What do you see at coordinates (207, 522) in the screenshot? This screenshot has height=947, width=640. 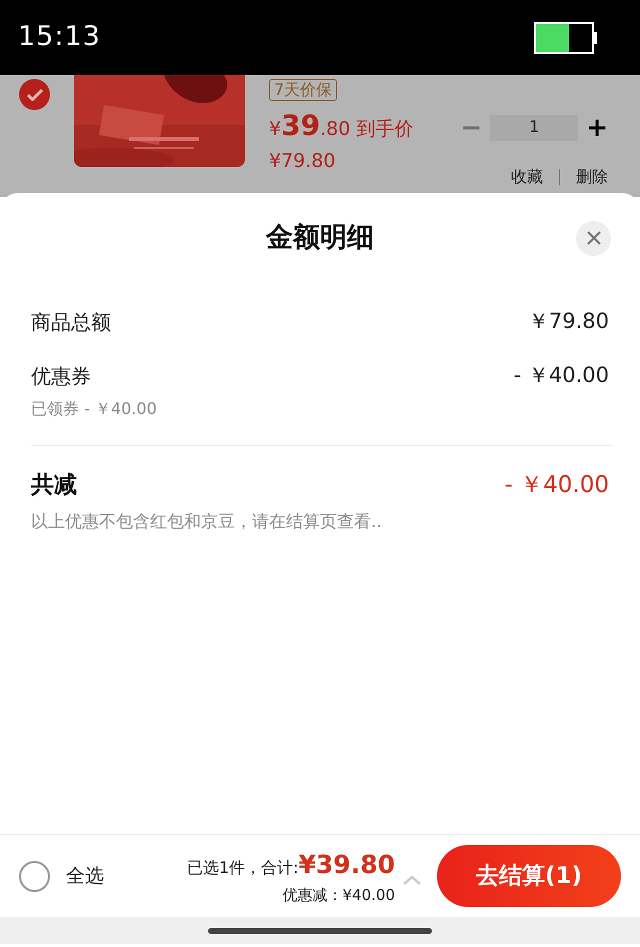 I see `footnote: 以上优惠不包含红包和京豆，请在结算页查看..` at bounding box center [207, 522].